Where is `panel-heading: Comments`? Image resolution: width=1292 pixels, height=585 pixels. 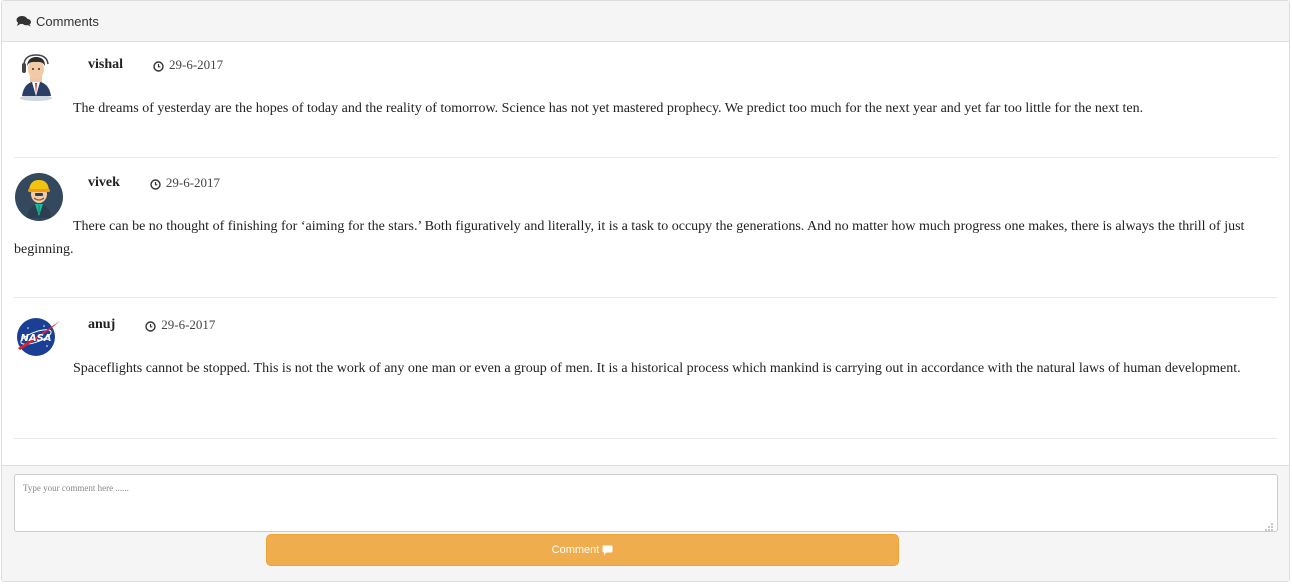 panel-heading: Comments is located at coordinates (645, 21).